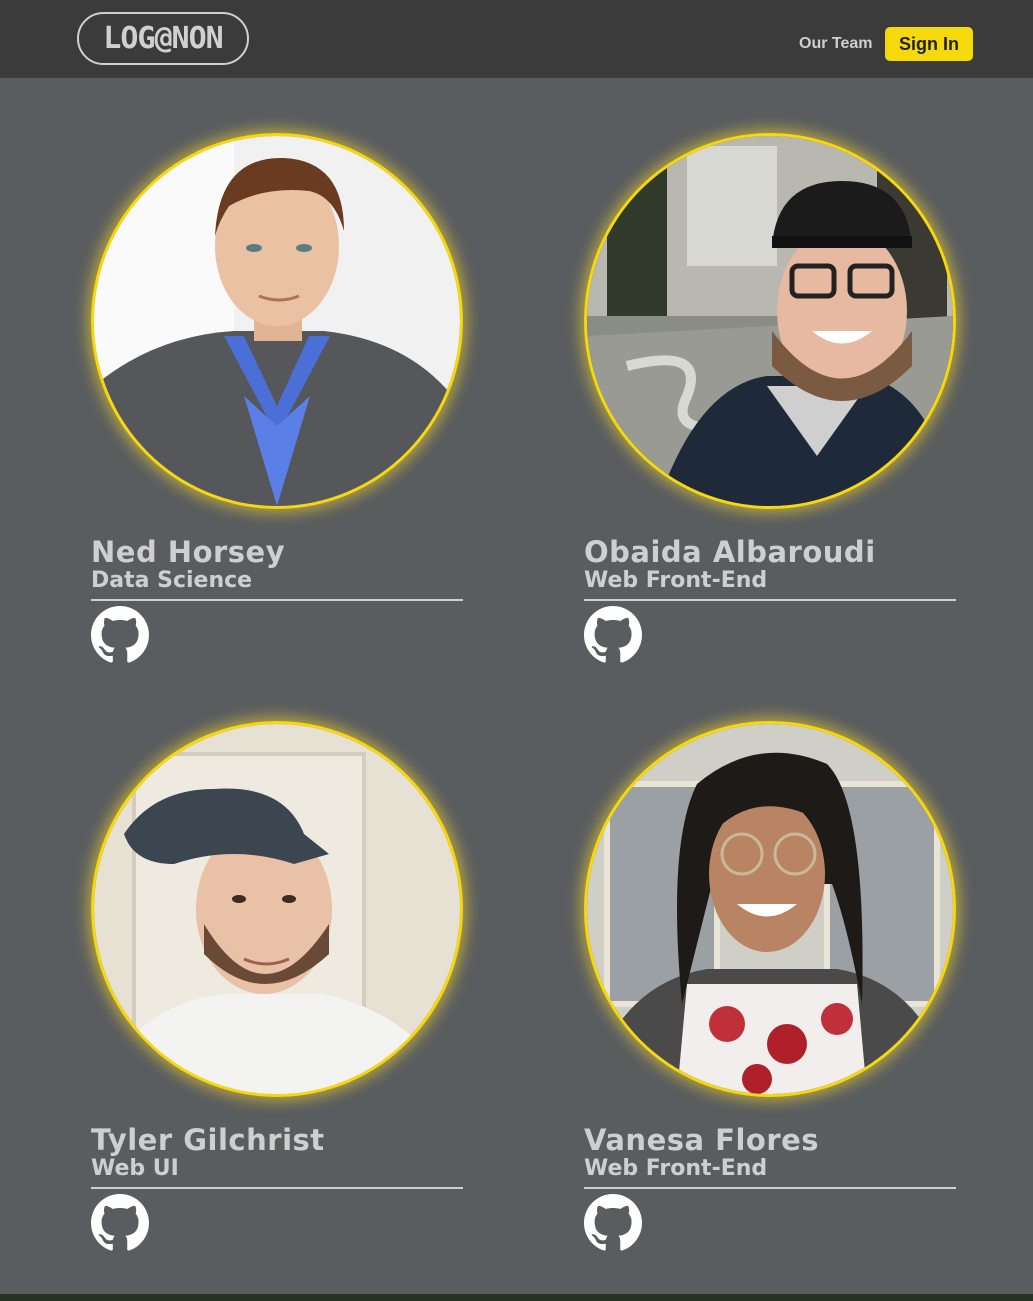 The image size is (1033, 1301). I want to click on member-name: Ned Horsey, so click(188, 552).